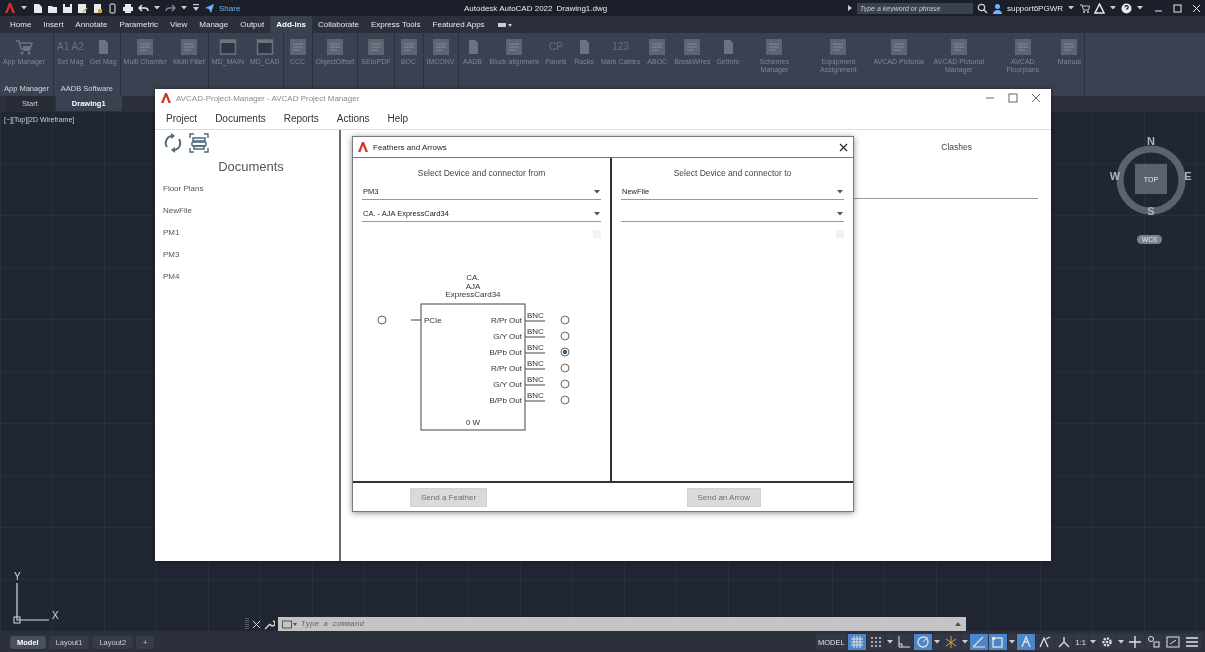 Image resolution: width=1205 pixels, height=652 pixels. Describe the element at coordinates (1154, 642) in the screenshot. I see `isolate-objects-icon` at that location.